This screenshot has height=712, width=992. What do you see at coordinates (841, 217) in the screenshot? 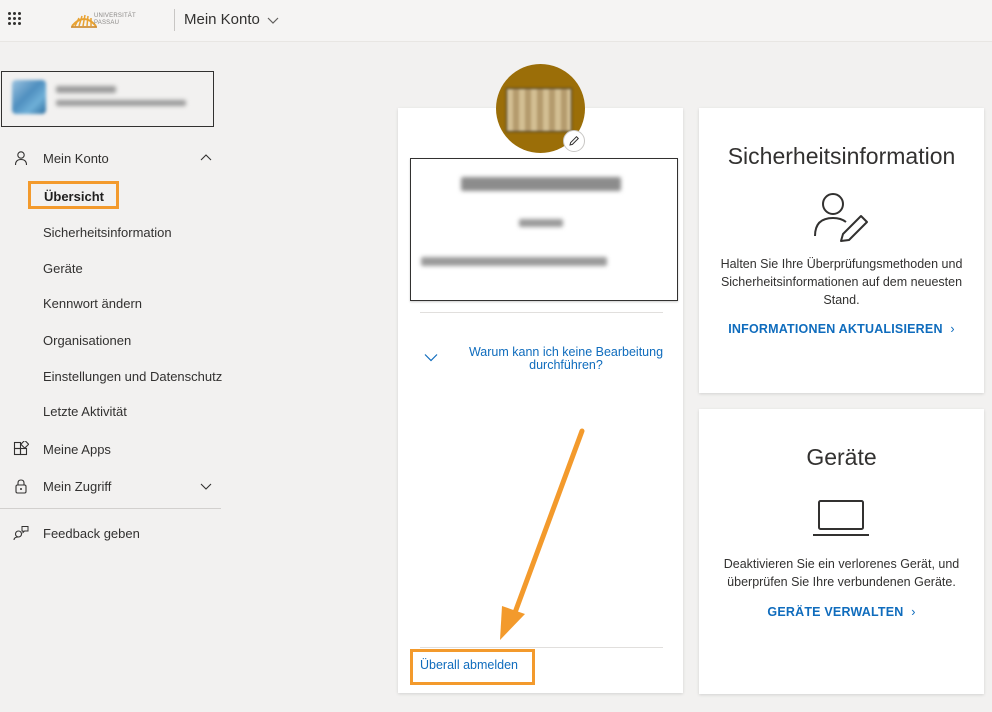
I see `person-edit-icon` at bounding box center [841, 217].